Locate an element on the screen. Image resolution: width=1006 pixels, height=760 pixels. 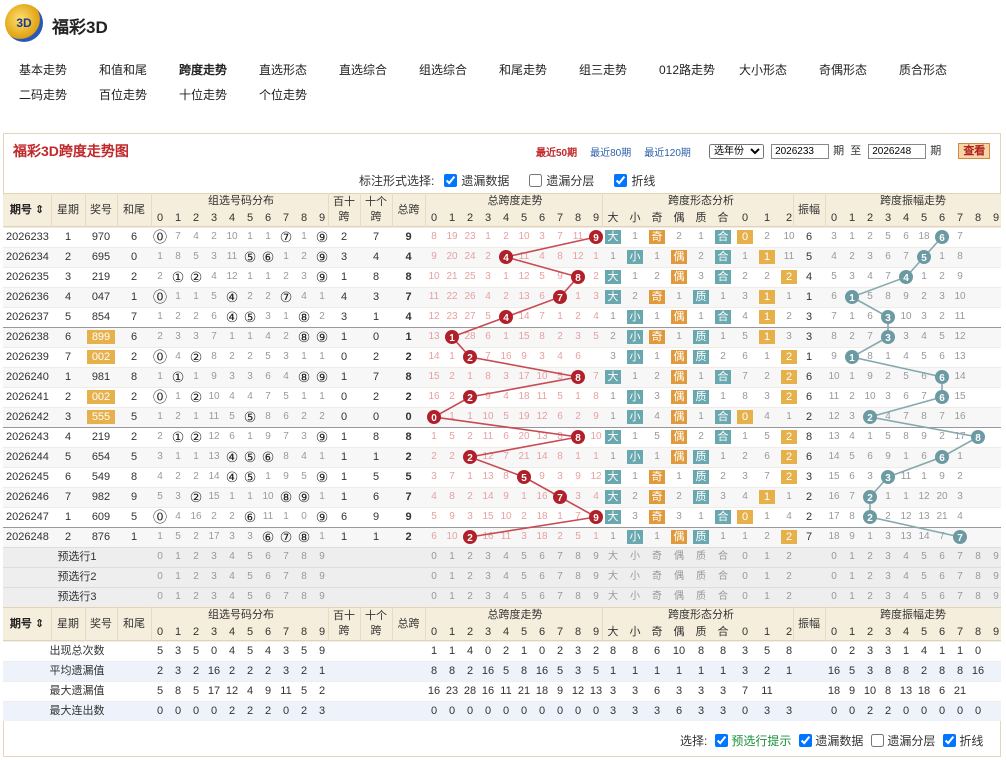
preselect-form-cell: 奇 is located at coordinates (657, 597).